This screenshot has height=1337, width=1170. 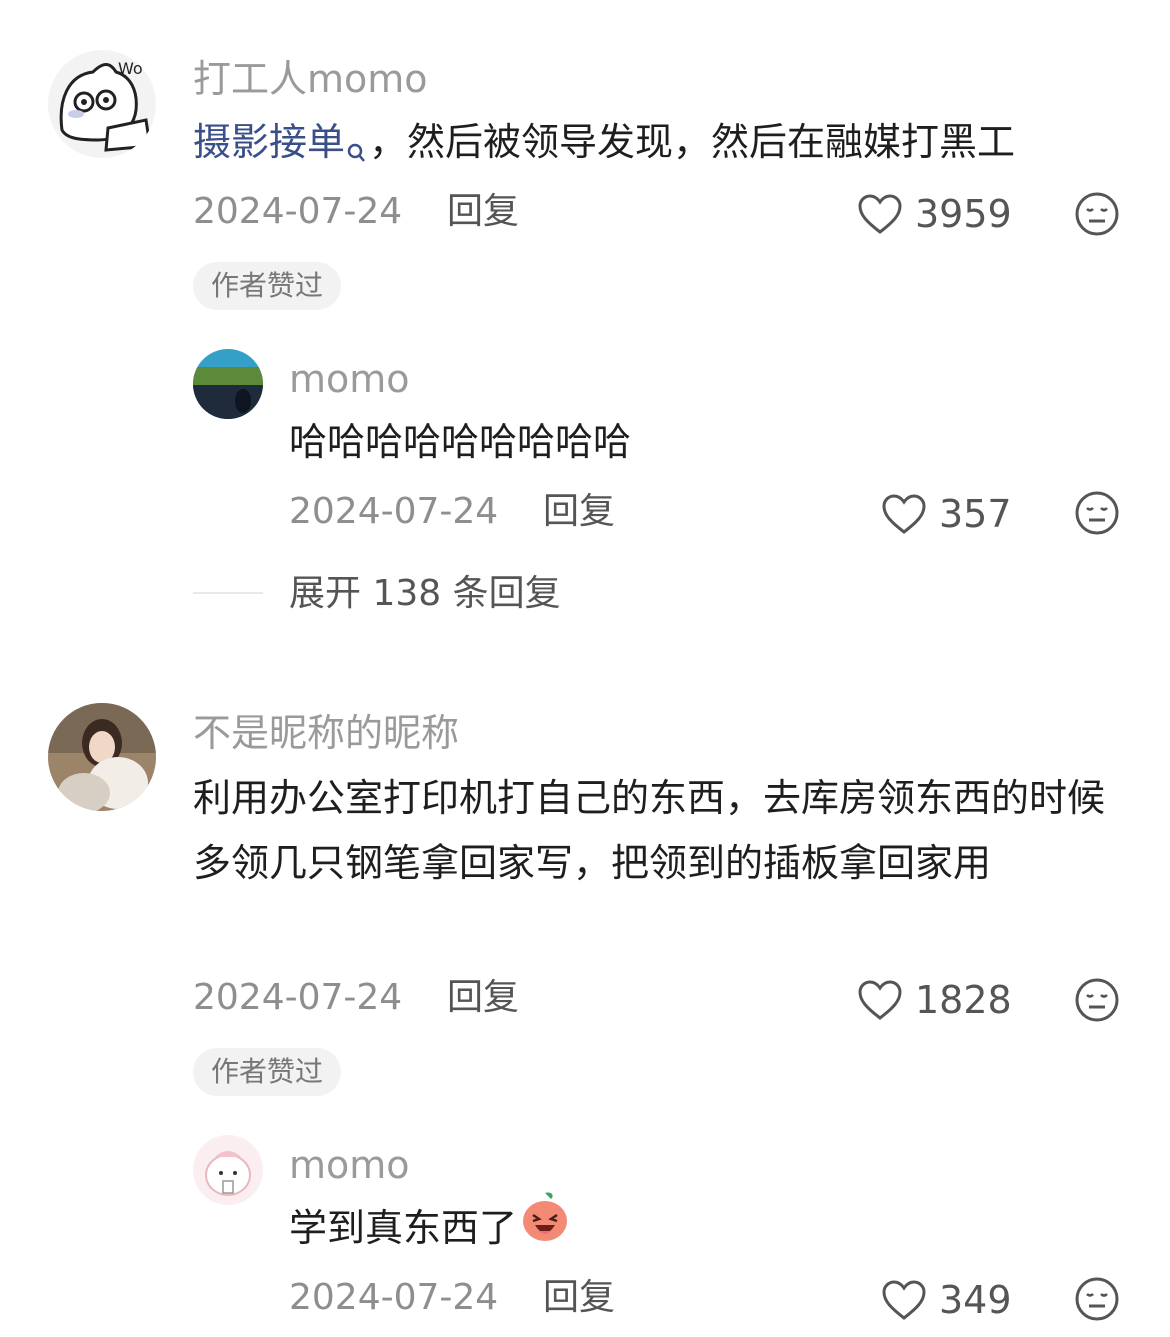 What do you see at coordinates (963, 1000) in the screenshot?
I see `like-count: 1828` at bounding box center [963, 1000].